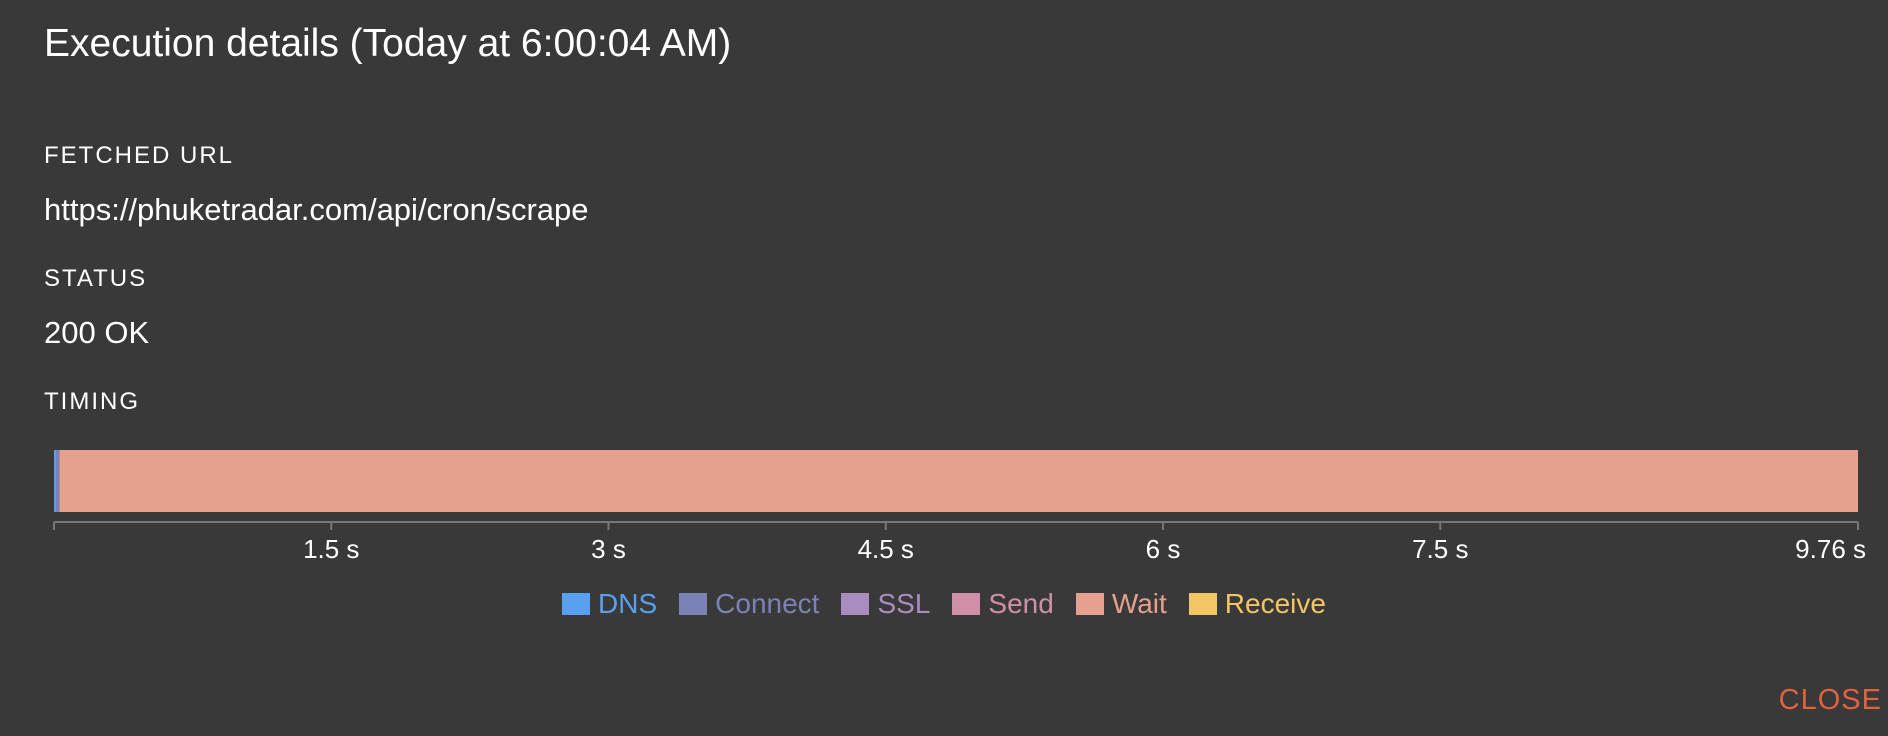  What do you see at coordinates (388, 43) in the screenshot?
I see `dialog-title: Execution details (Today at 6:00:04 AM)` at bounding box center [388, 43].